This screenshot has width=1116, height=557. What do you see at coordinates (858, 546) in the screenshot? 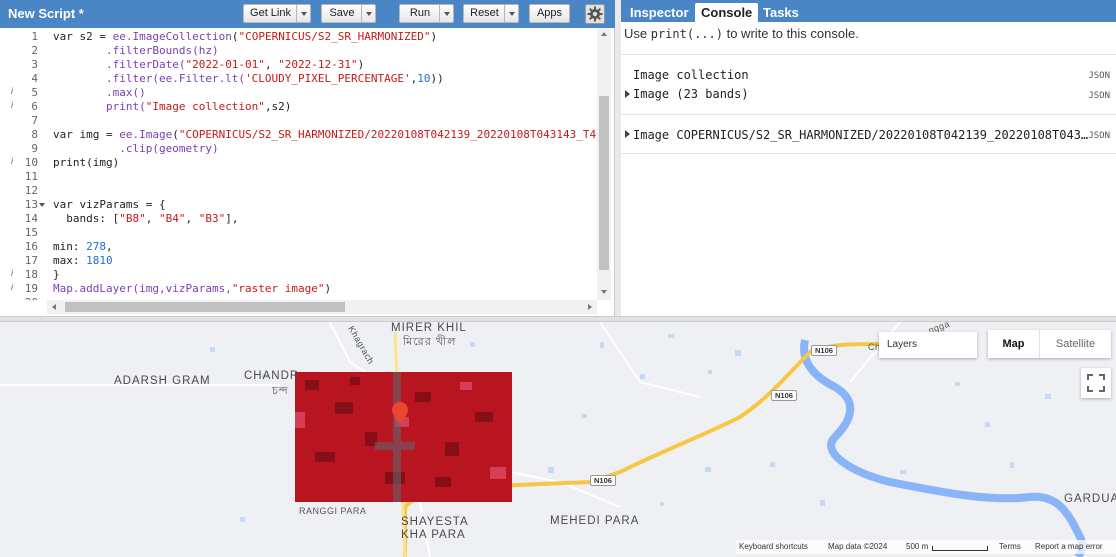
I see `map-data-text: Map data ©2024` at bounding box center [858, 546].